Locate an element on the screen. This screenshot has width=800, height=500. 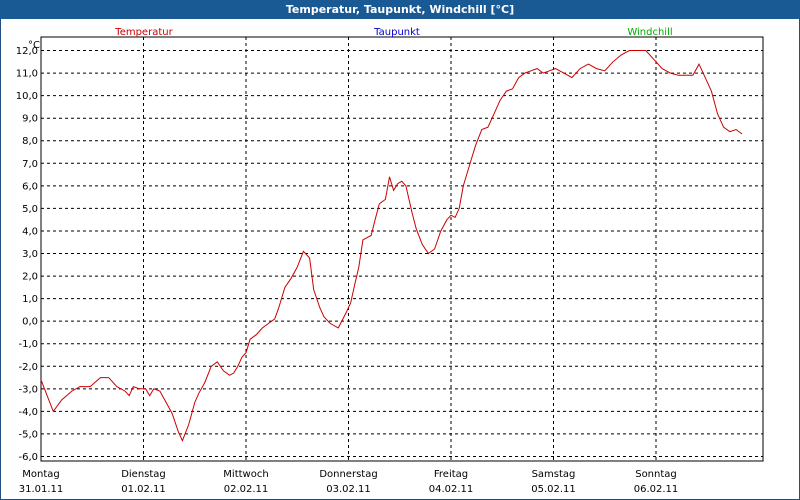
y-tick-label: 6,0 is located at coordinates (30, 186).